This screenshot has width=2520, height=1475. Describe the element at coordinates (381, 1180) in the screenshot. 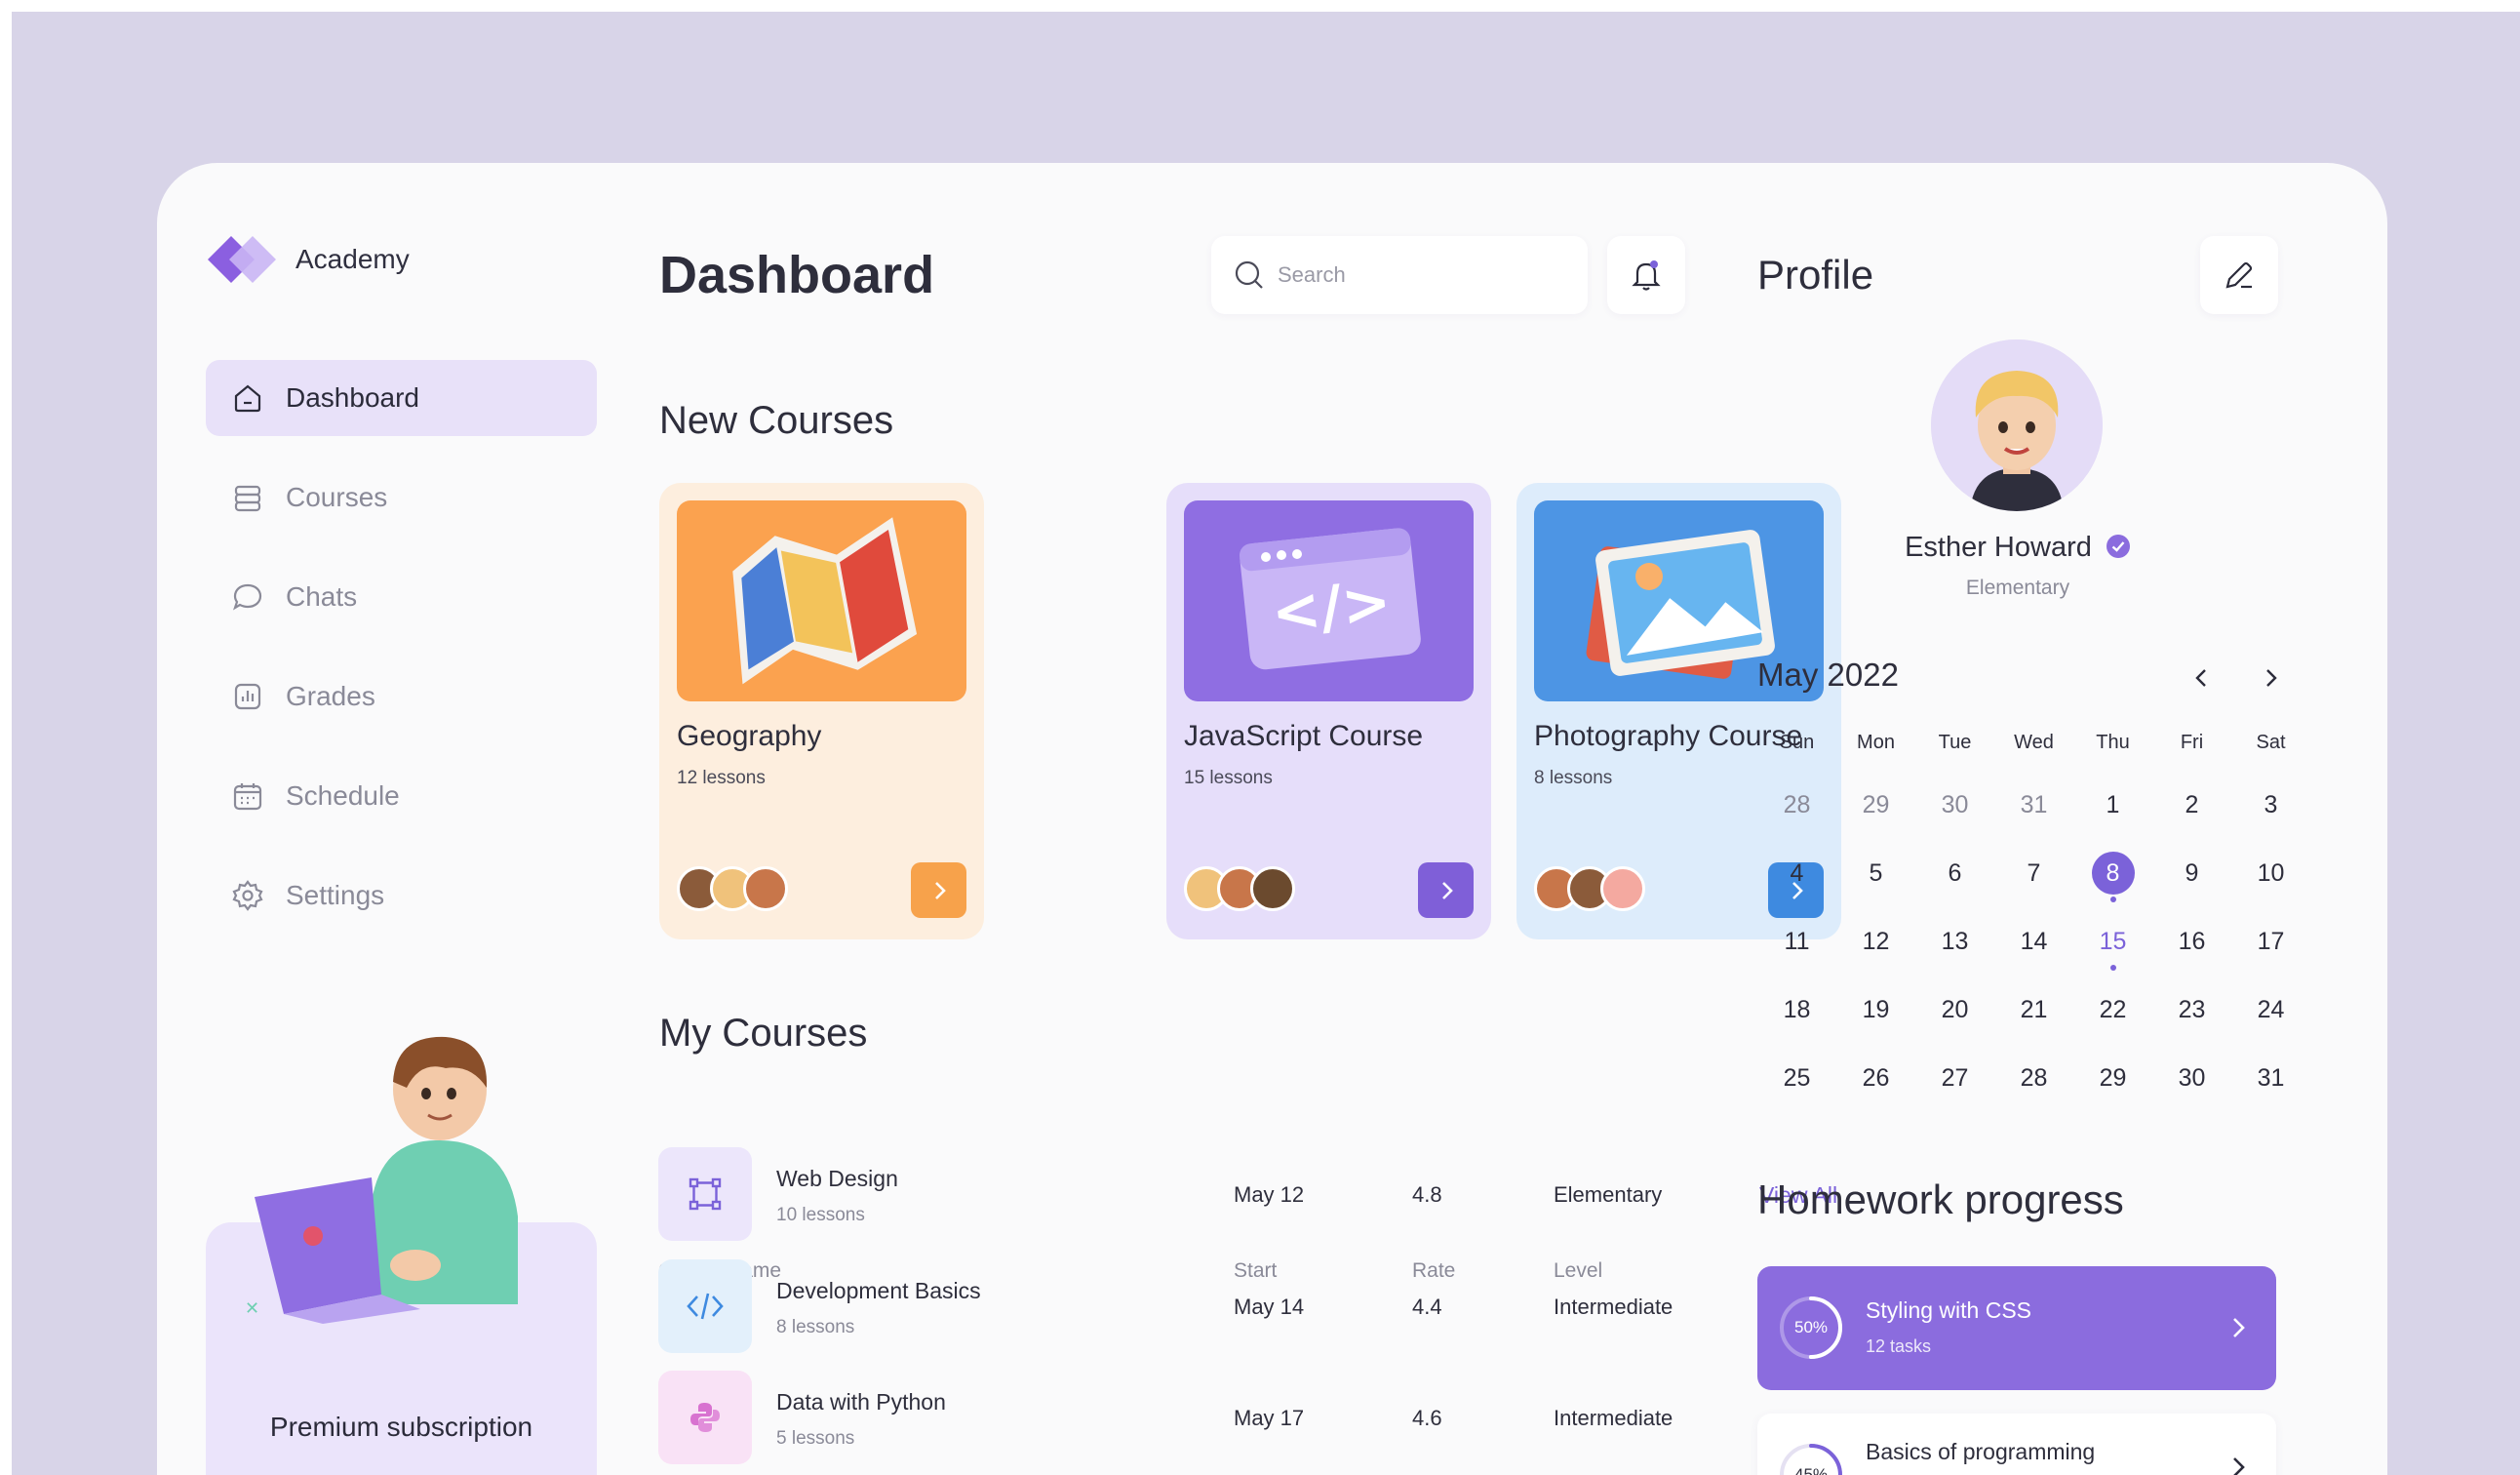

I see `student-illustration: ✕` at that location.